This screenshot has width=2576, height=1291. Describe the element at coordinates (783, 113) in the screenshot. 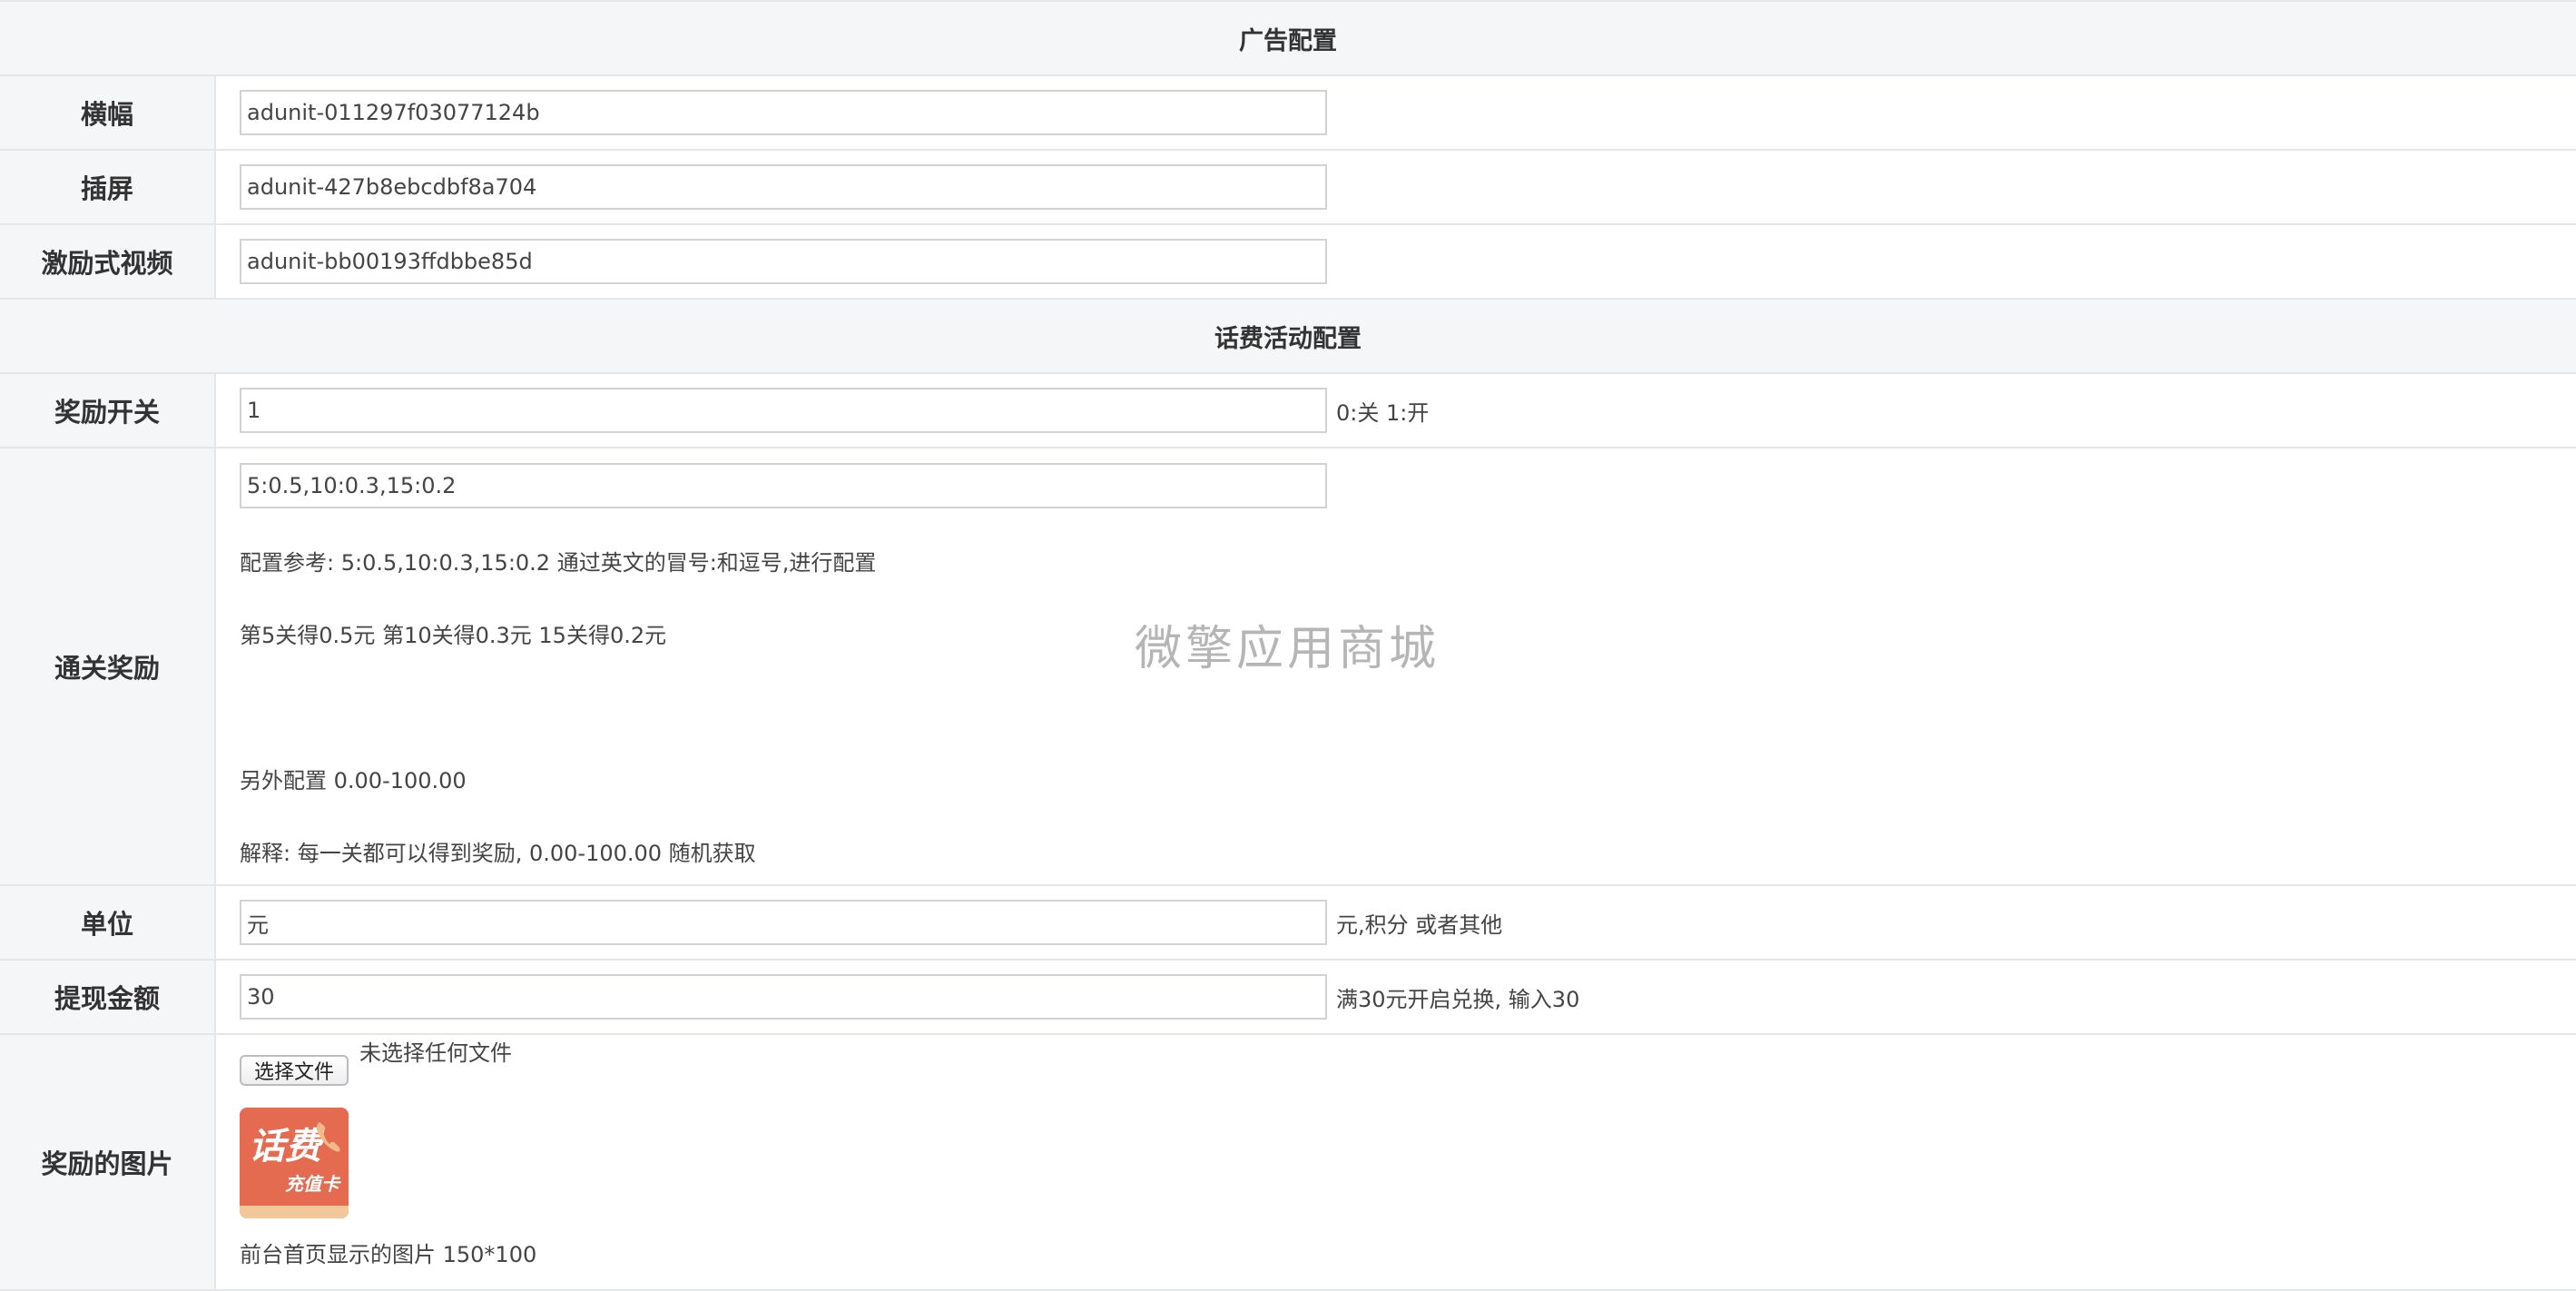

I see `banner-input: adunit-011297f03077124b` at that location.